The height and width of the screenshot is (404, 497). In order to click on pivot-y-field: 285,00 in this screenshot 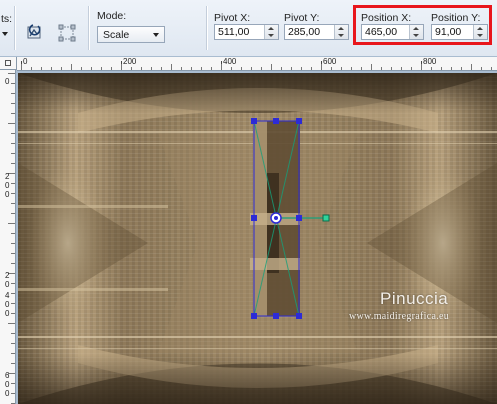, I will do `click(316, 32)`.